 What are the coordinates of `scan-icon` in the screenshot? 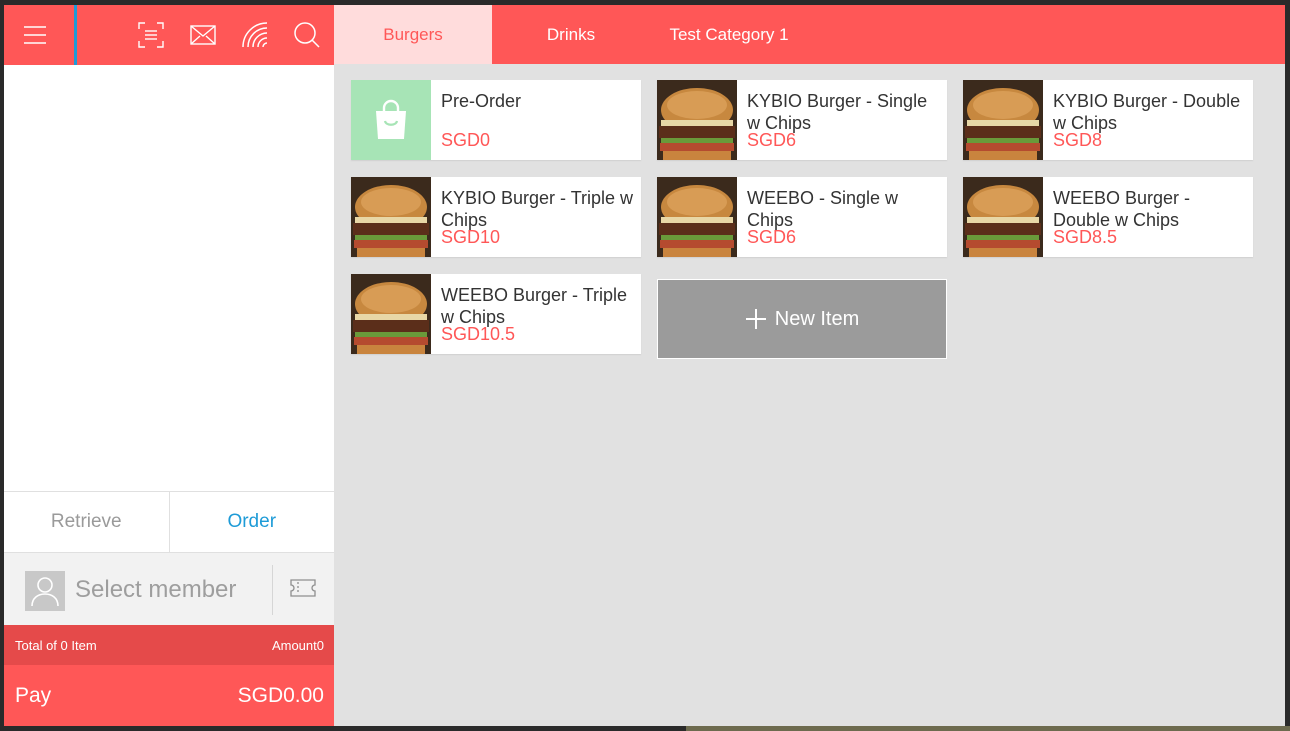 It's located at (151, 35).